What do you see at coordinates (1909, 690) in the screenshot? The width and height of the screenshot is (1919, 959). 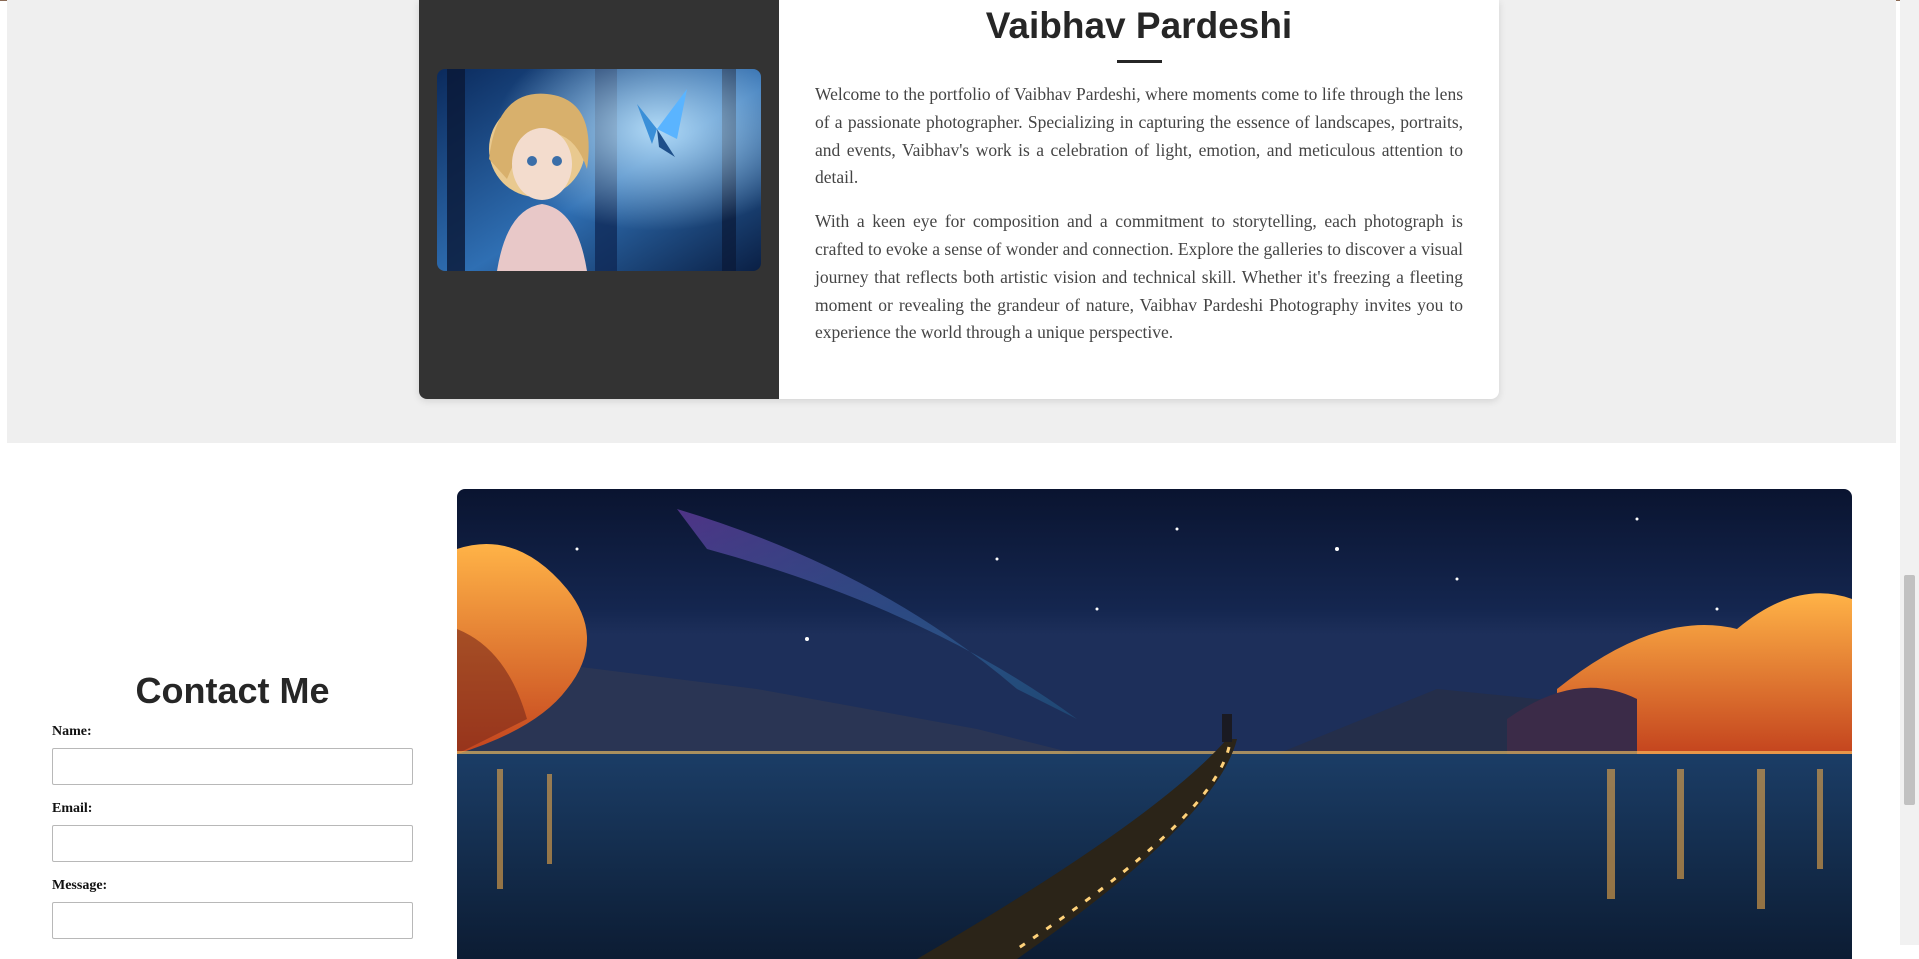 I see `scrollbar-thumb` at bounding box center [1909, 690].